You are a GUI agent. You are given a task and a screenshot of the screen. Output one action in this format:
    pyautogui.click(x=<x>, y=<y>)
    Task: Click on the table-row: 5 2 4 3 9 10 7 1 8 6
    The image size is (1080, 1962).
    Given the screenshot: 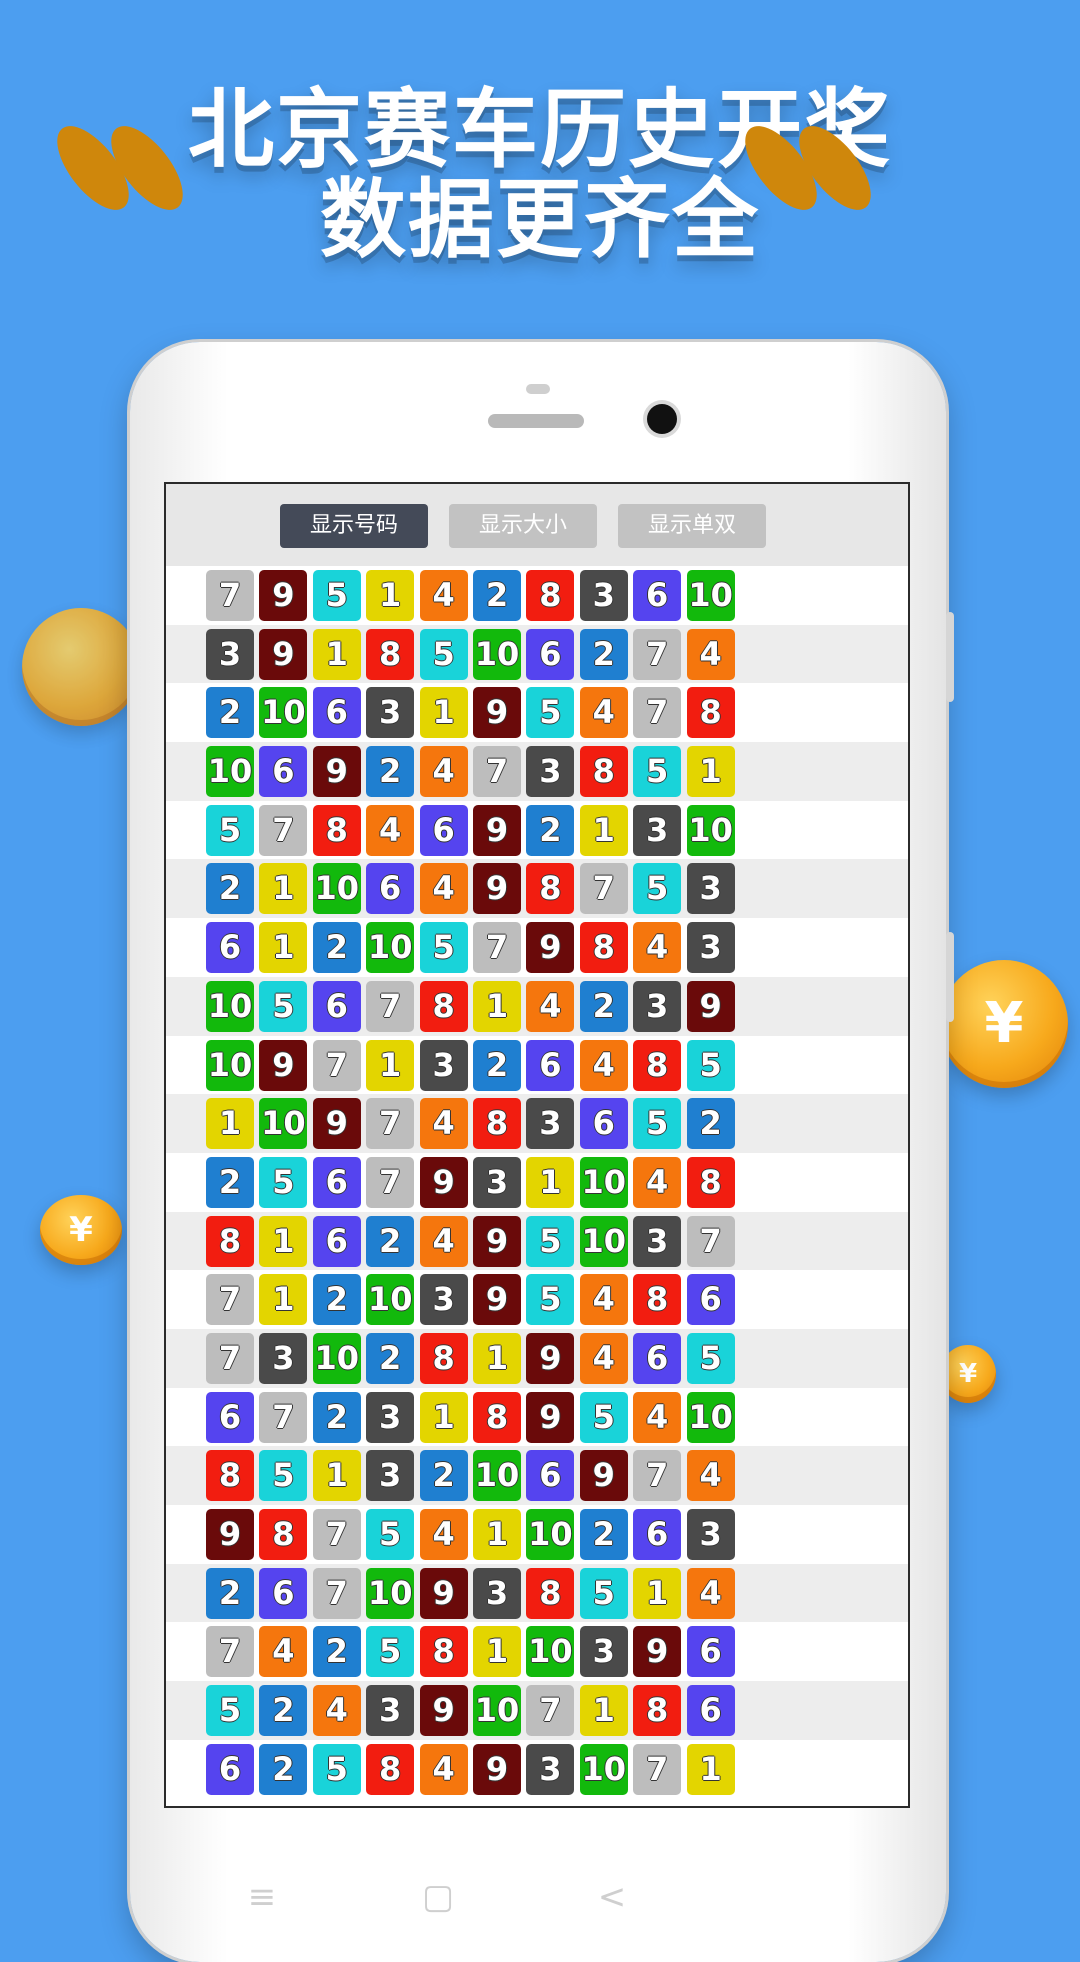 What is the action you would take?
    pyautogui.click(x=537, y=1710)
    